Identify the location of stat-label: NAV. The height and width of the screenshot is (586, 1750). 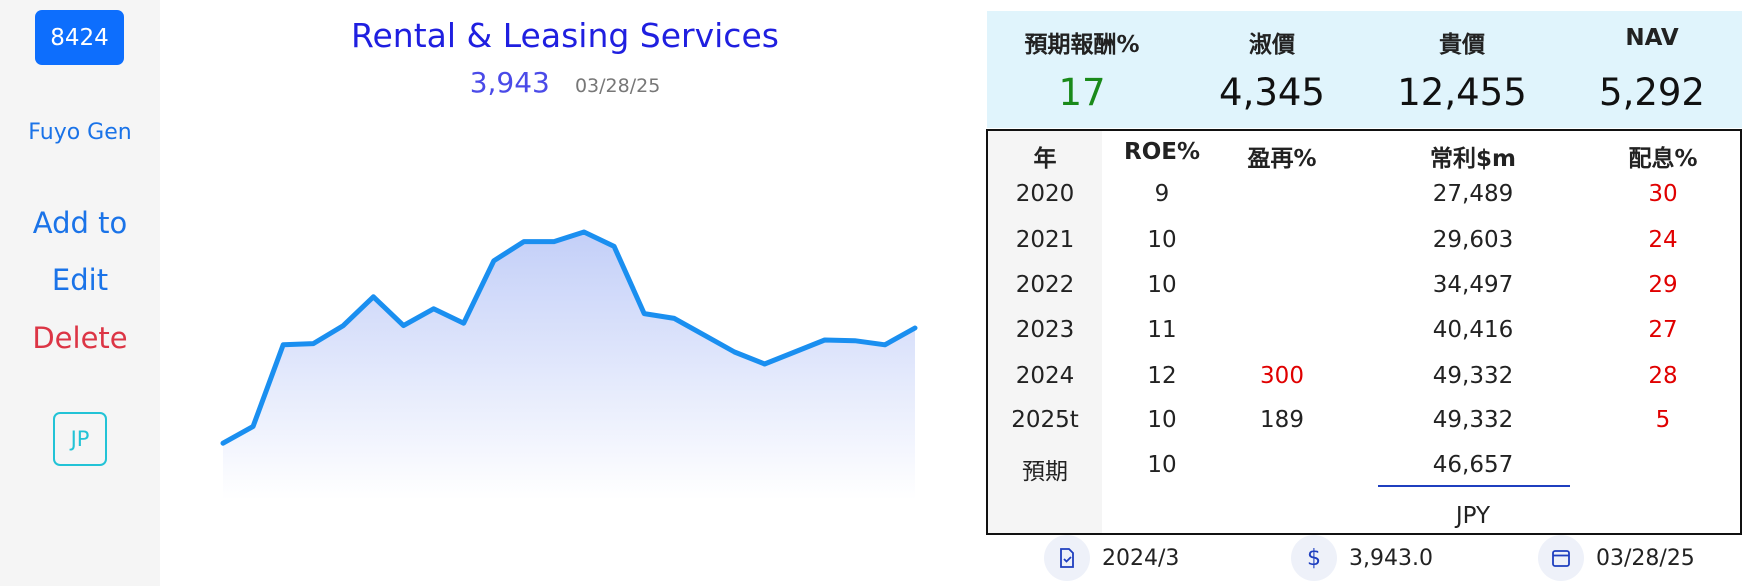
(1652, 38).